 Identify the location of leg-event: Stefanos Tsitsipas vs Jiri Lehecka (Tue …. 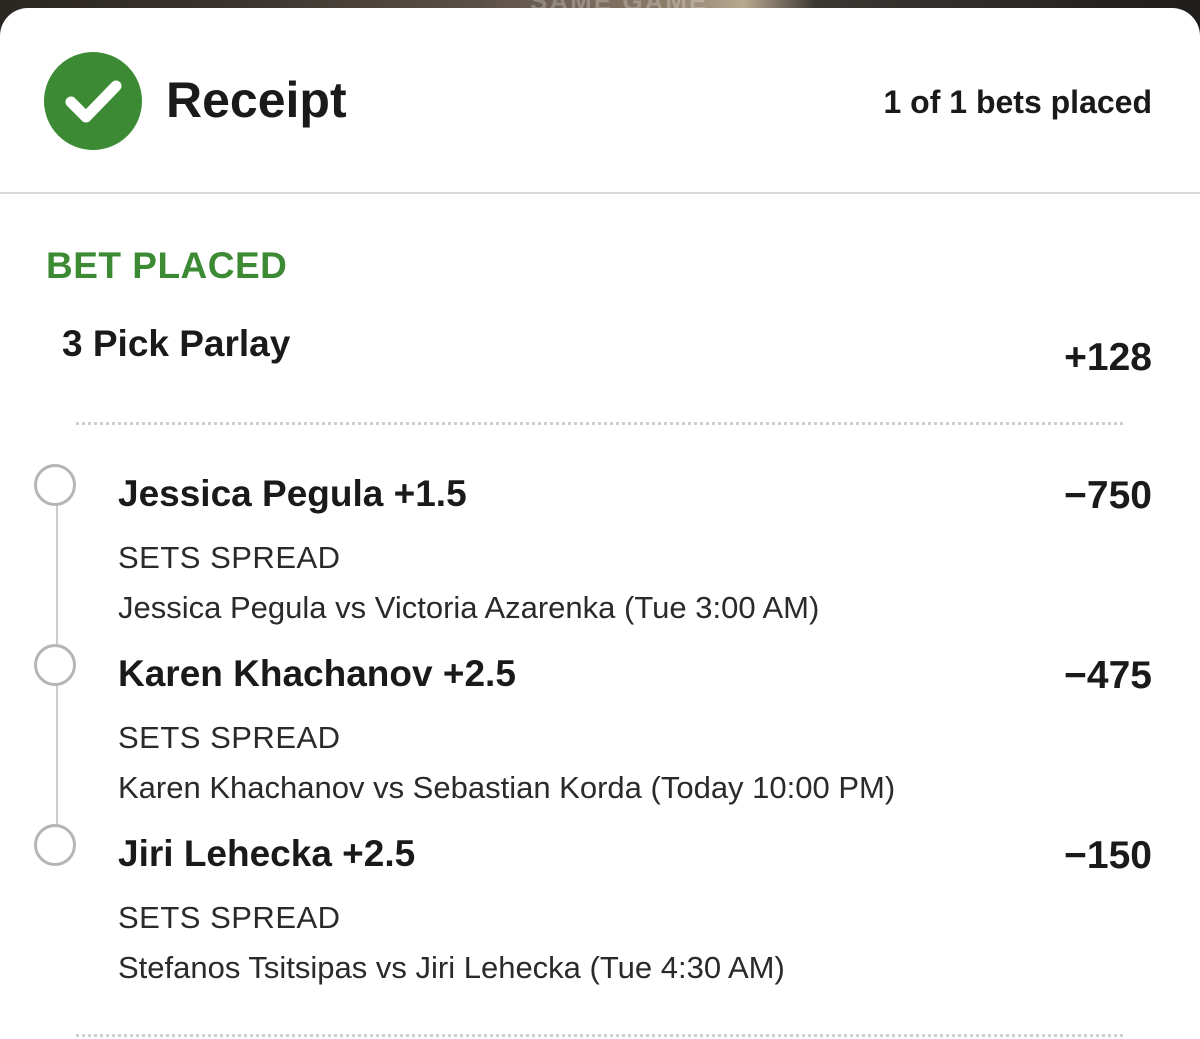
(451, 967).